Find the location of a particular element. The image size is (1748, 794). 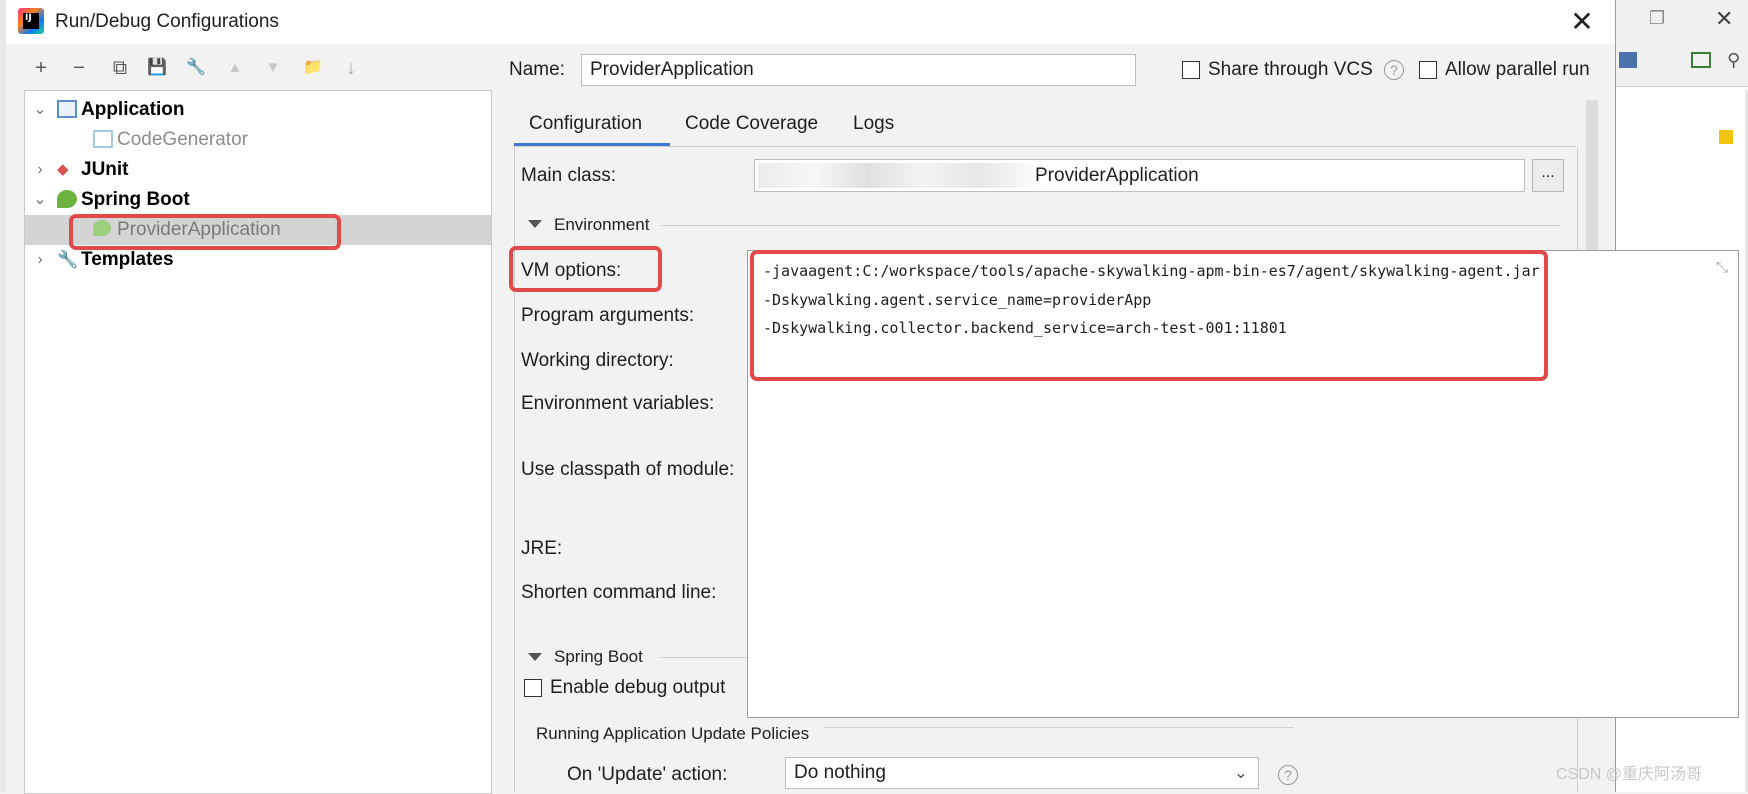

intellij-logo-icon: IJ is located at coordinates (31, 21).